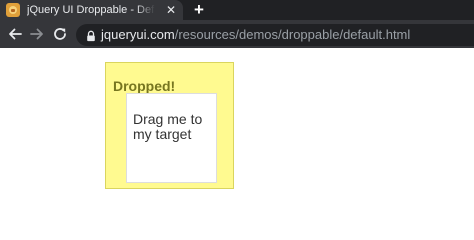  What do you see at coordinates (168, 126) in the screenshot?
I see `draggable-label: Drag me to my target` at bounding box center [168, 126].